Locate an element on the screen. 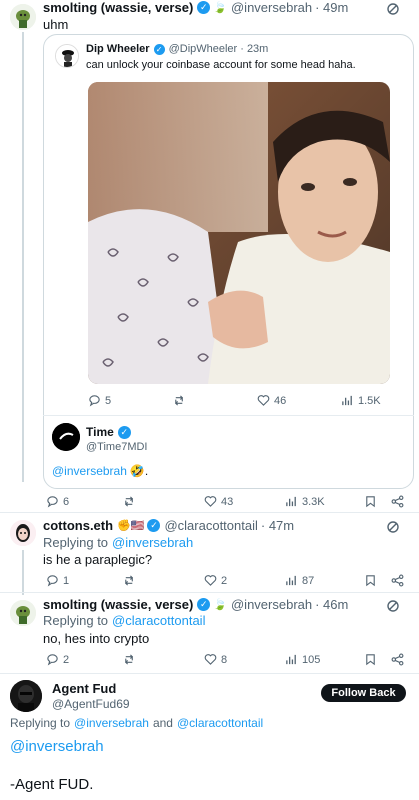 The image size is (419, 800). reply-count: 1 is located at coordinates (66, 580).